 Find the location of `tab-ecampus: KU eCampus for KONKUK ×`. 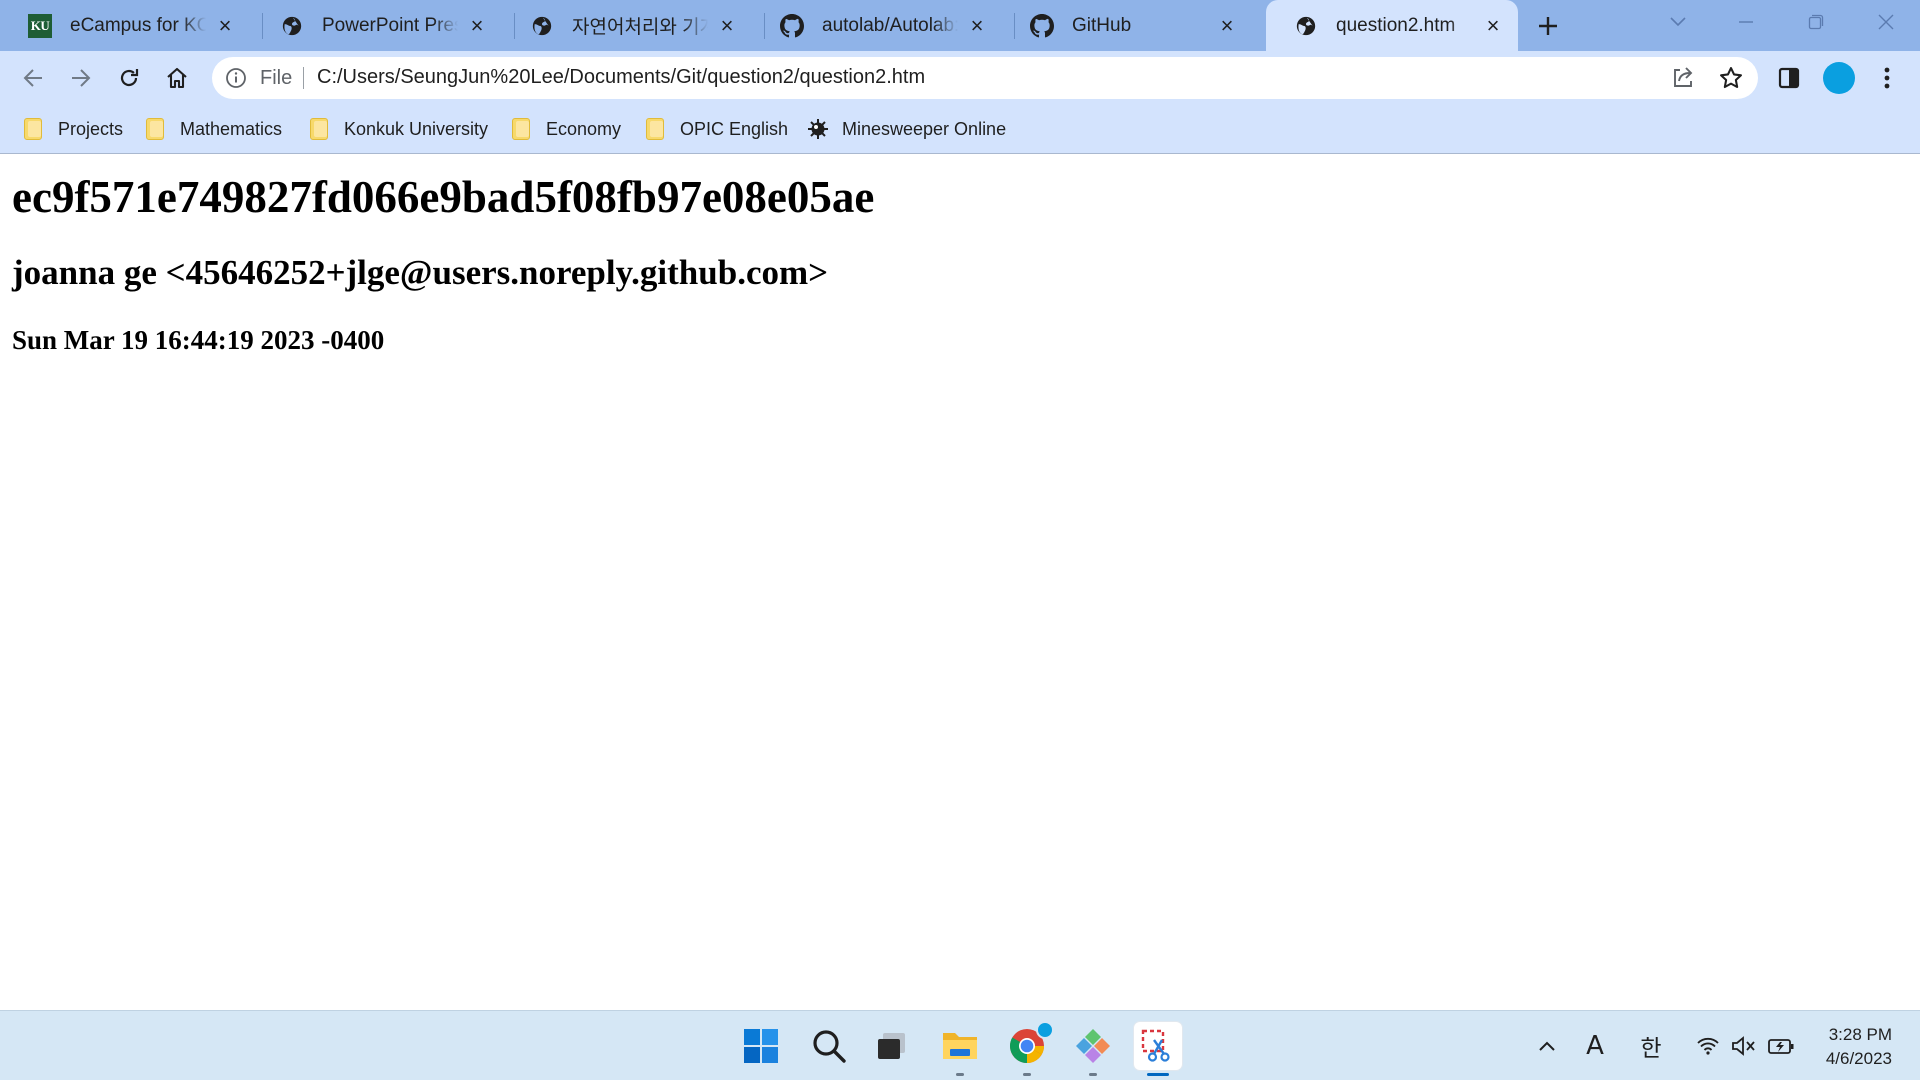

tab-ecampus: KU eCampus for KONKUK × is located at coordinates (125, 25).